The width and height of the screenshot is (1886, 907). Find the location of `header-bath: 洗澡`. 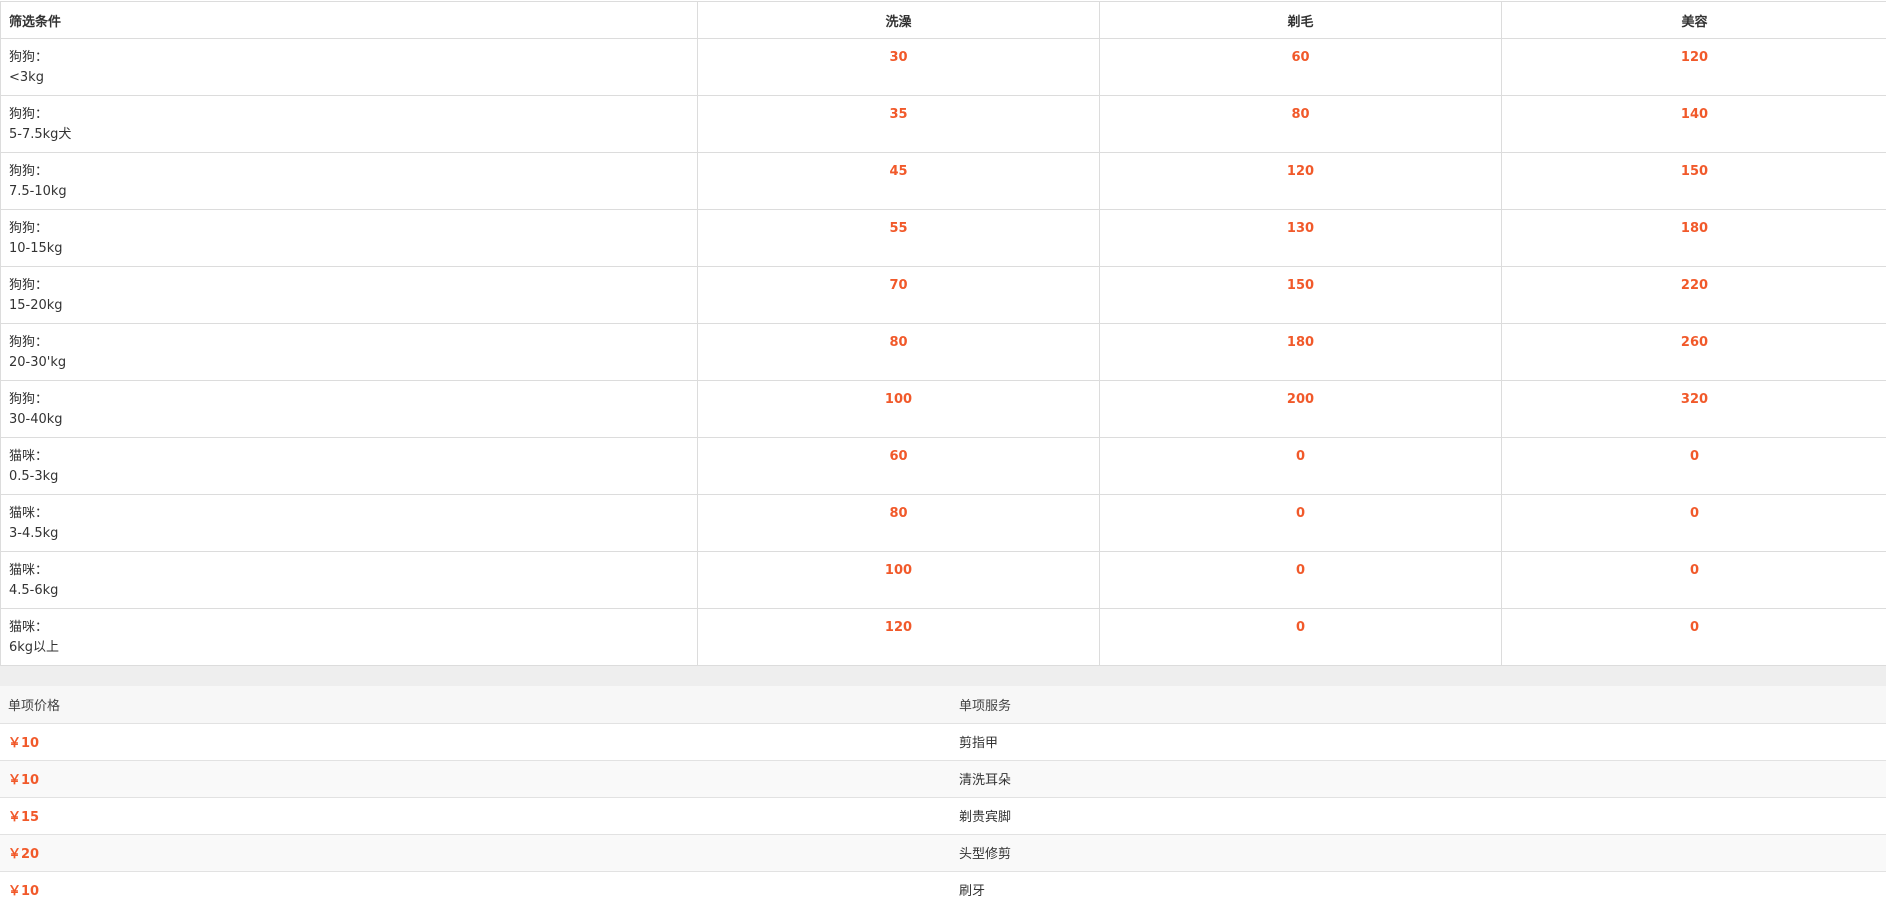

header-bath: 洗澡 is located at coordinates (898, 20).